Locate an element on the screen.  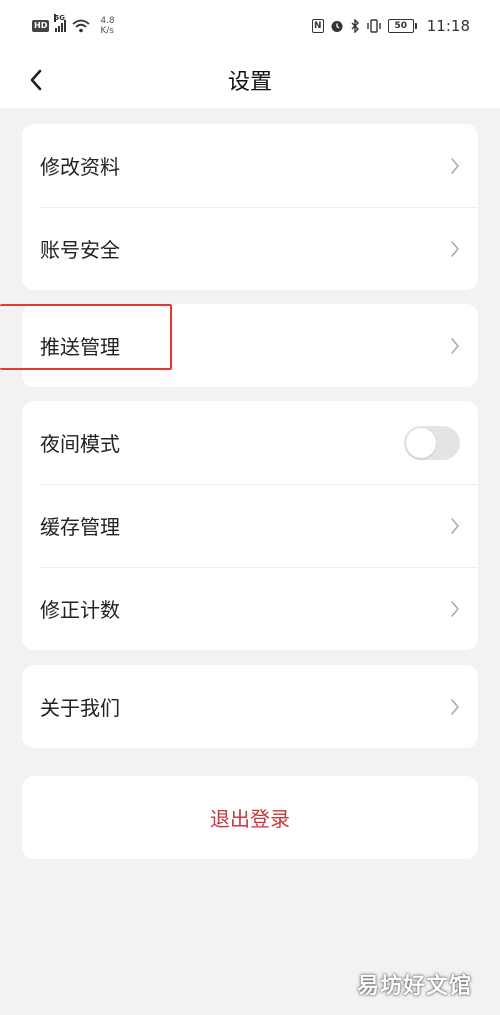
battery-level: 50 is located at coordinates (400, 26).